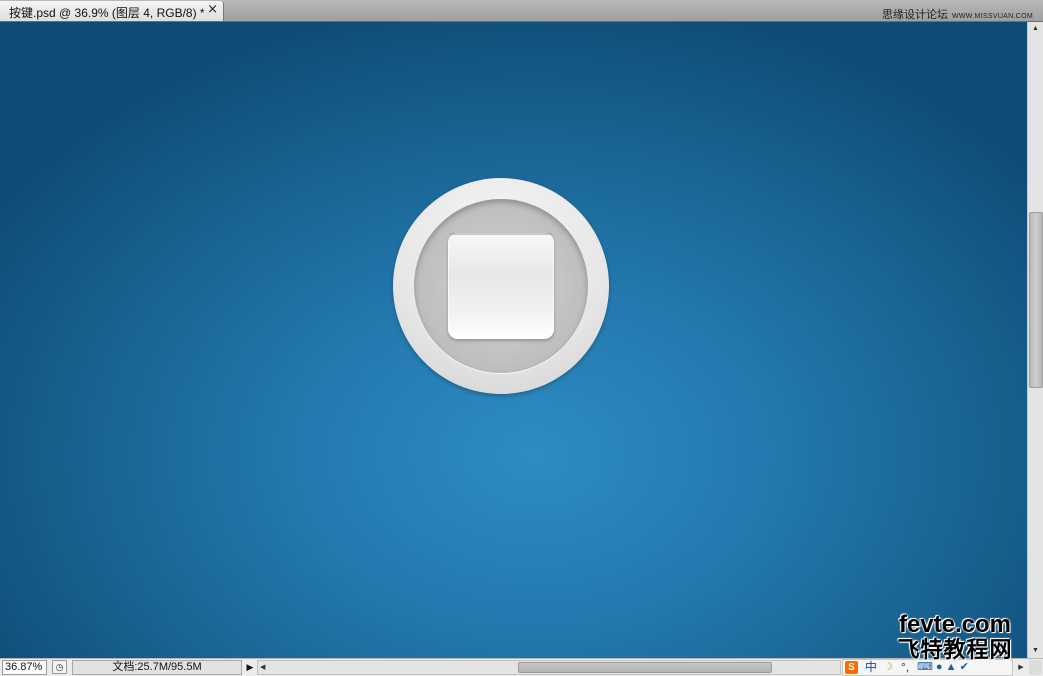 The width and height of the screenshot is (1043, 676). What do you see at coordinates (955, 649) in the screenshot?
I see `site-logo-name: 飞特教程网` at bounding box center [955, 649].